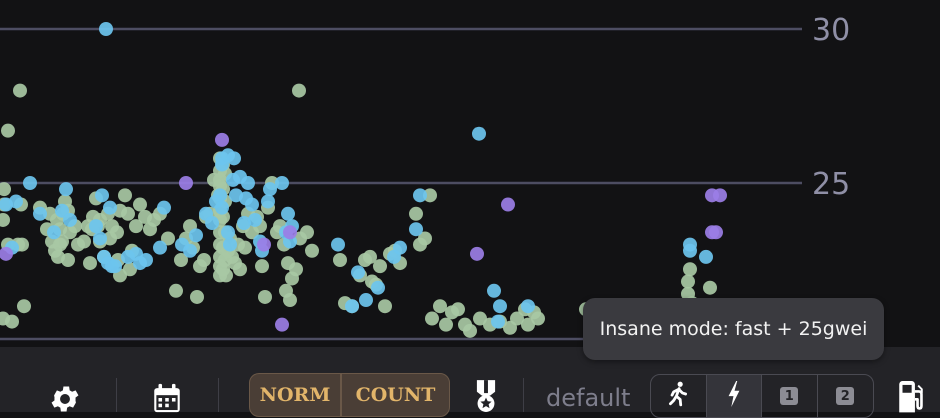 The height and width of the screenshot is (418, 940). Describe the element at coordinates (167, 398) in the screenshot. I see `calendar-icon` at that location.